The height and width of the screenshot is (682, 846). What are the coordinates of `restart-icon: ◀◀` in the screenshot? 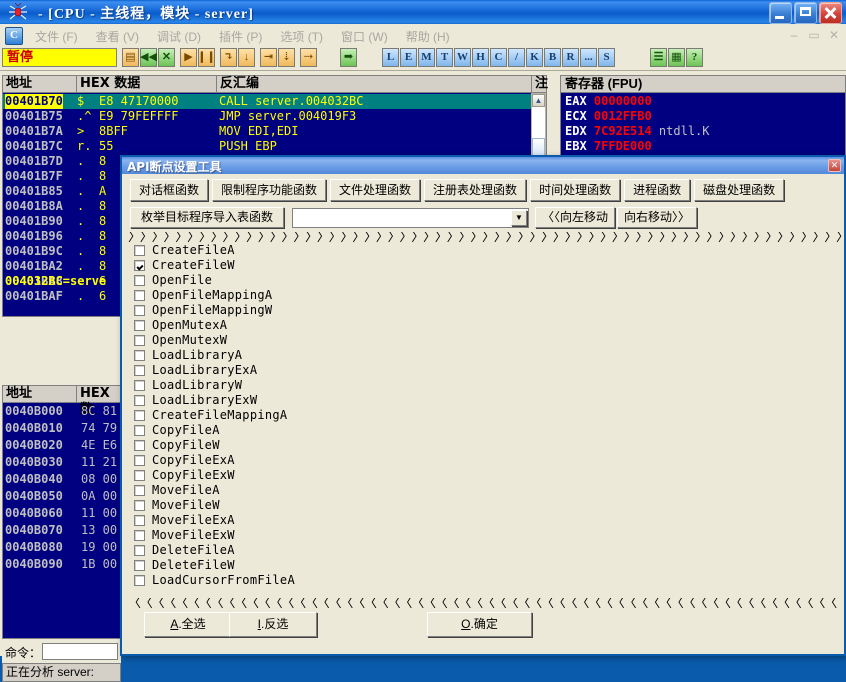 It's located at (148, 57).